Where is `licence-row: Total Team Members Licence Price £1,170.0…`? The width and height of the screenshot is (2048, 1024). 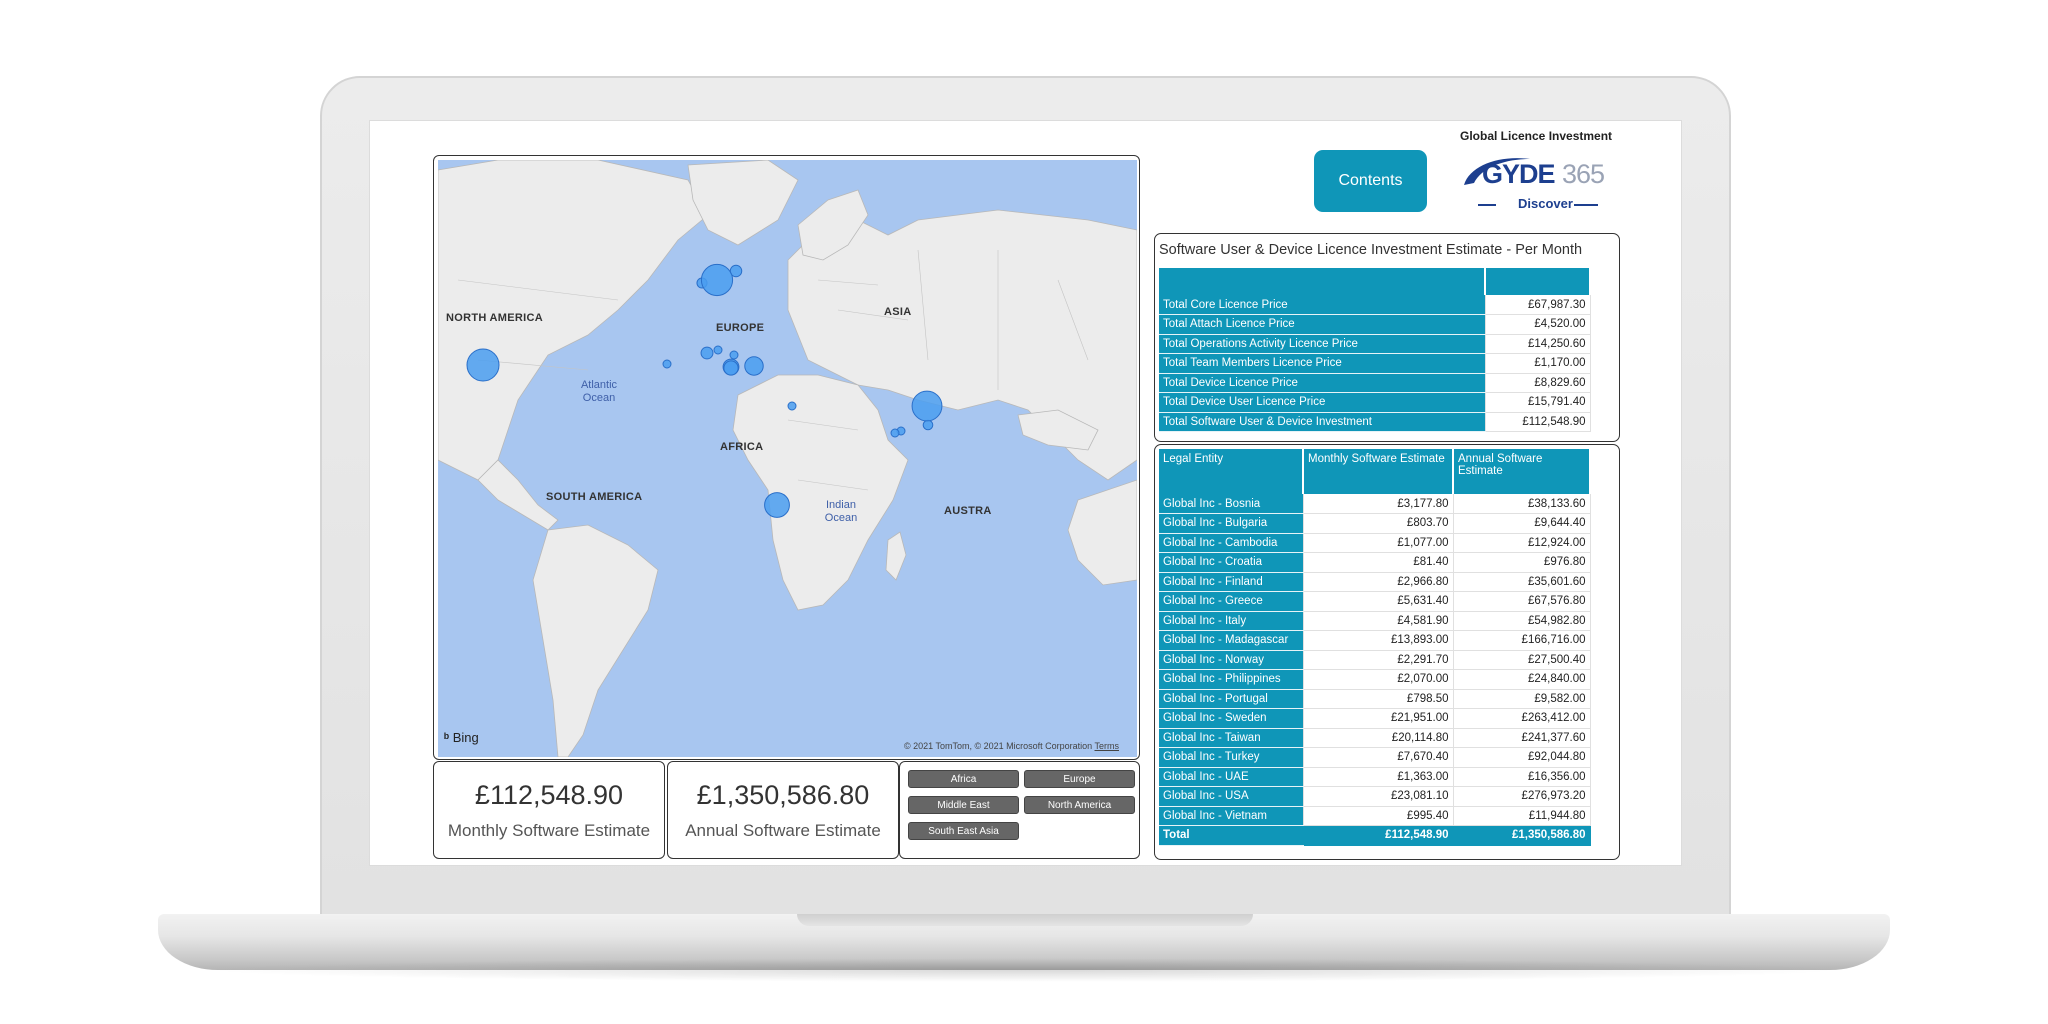
licence-row: Total Team Members Licence Price £1,170.0… is located at coordinates (1375, 363).